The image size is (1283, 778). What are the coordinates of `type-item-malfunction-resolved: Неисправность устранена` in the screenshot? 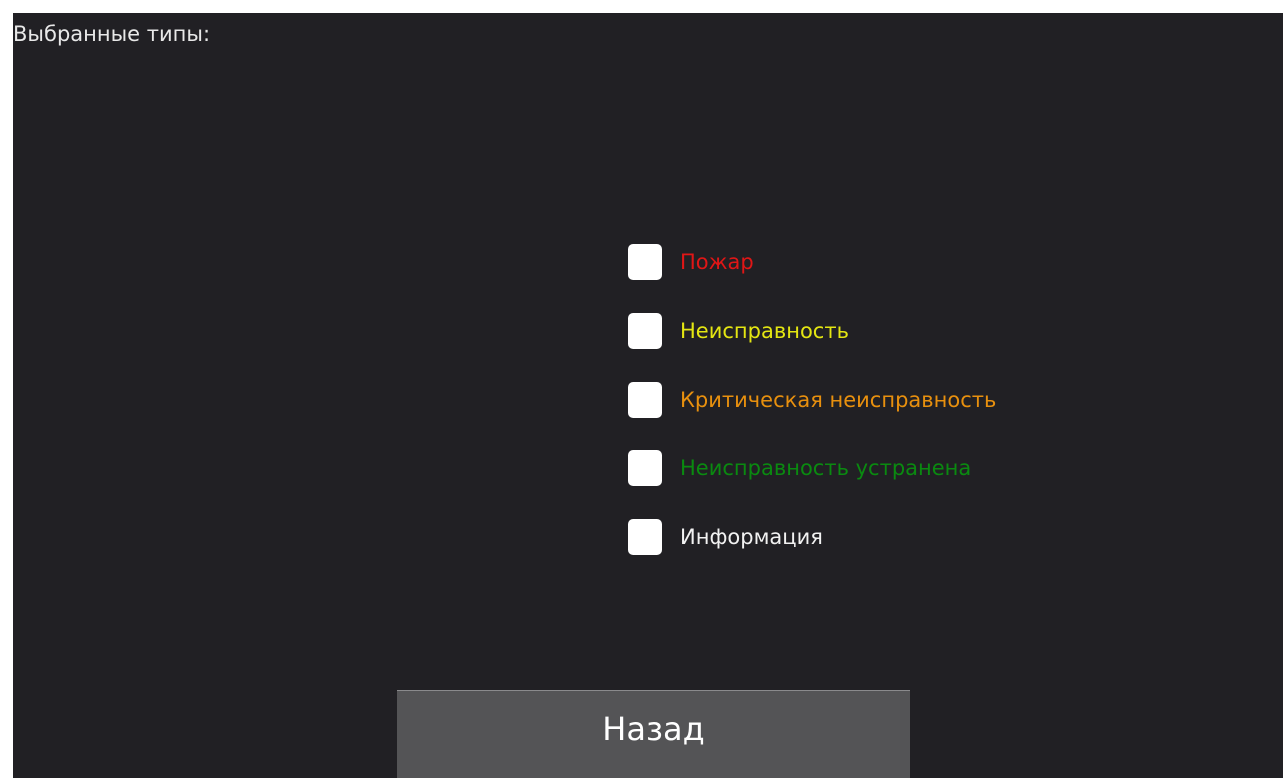 It's located at (948, 484).